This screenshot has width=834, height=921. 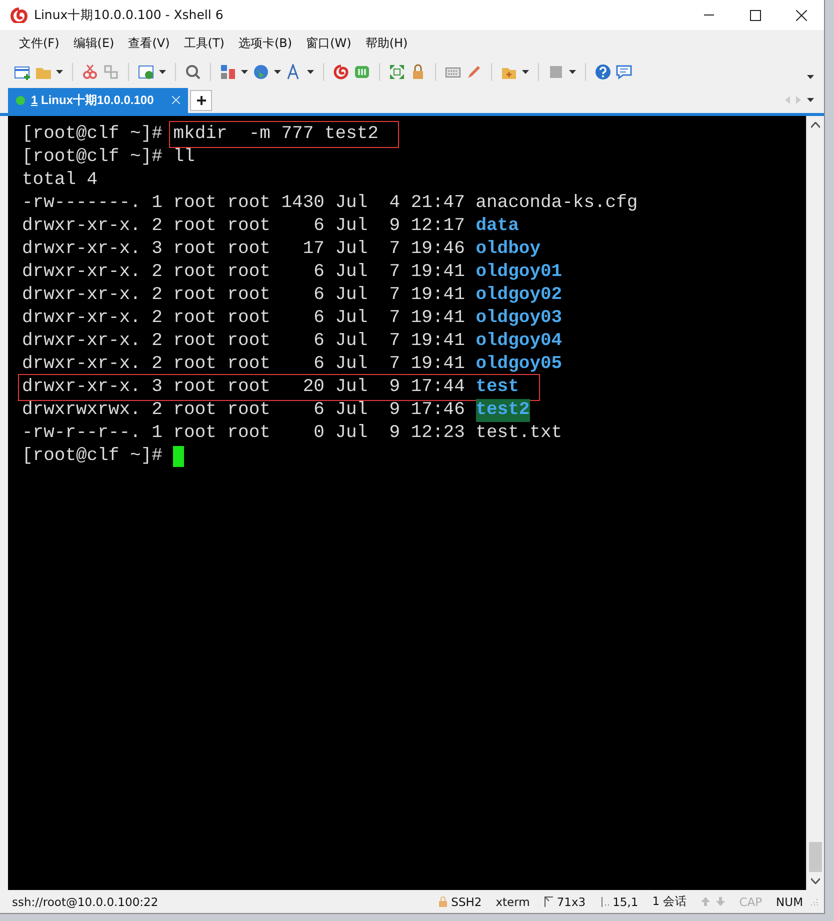 What do you see at coordinates (94, 44) in the screenshot?
I see `menu-item: 编辑(E)` at bounding box center [94, 44].